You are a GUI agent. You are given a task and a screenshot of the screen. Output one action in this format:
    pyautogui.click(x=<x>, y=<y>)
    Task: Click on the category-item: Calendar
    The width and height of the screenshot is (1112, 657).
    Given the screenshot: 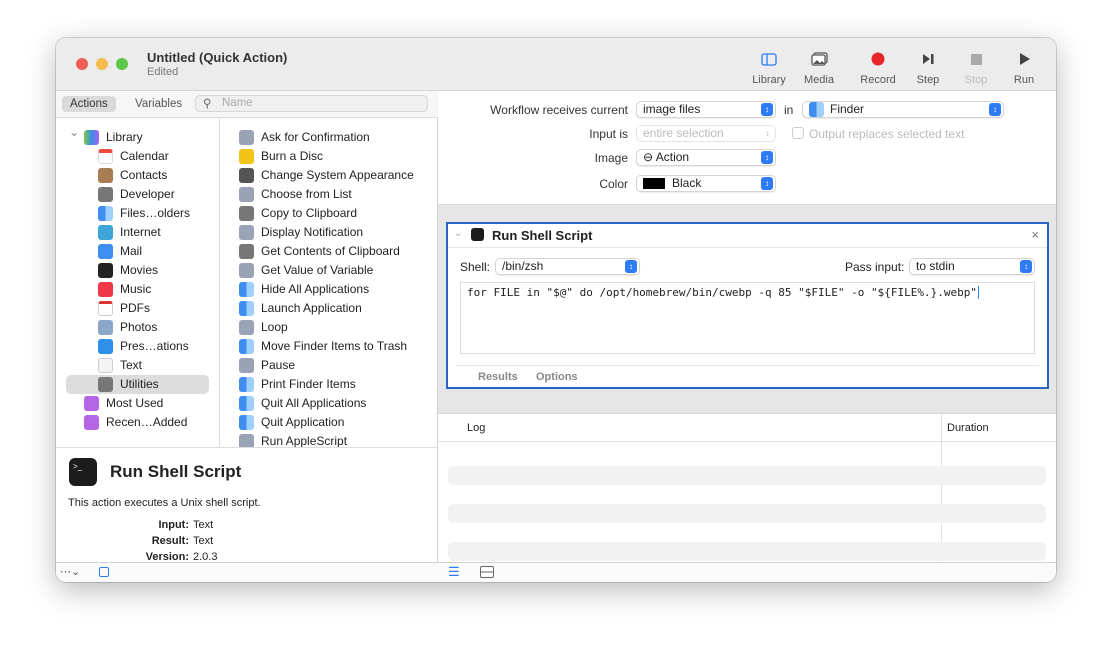 What is the action you would take?
    pyautogui.click(x=133, y=156)
    